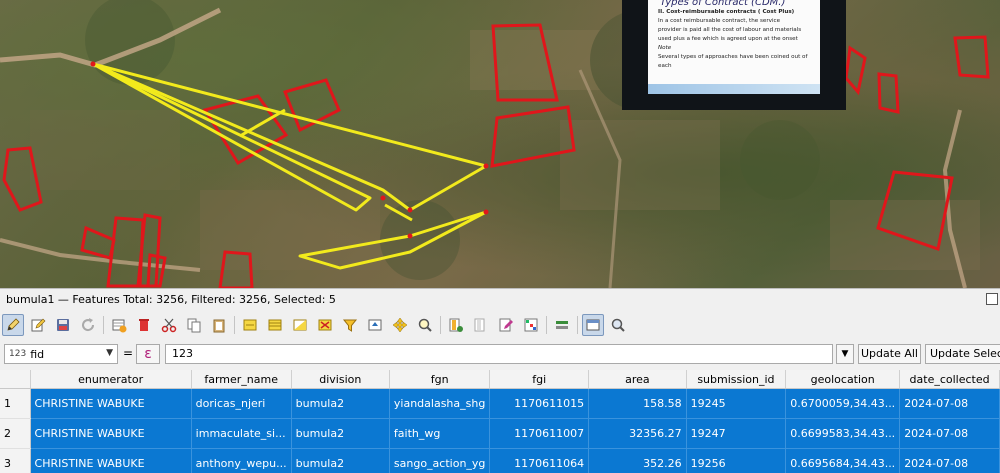 The image size is (1000, 473). Describe the element at coordinates (325, 325) in the screenshot. I see `deselect-icon` at that location.